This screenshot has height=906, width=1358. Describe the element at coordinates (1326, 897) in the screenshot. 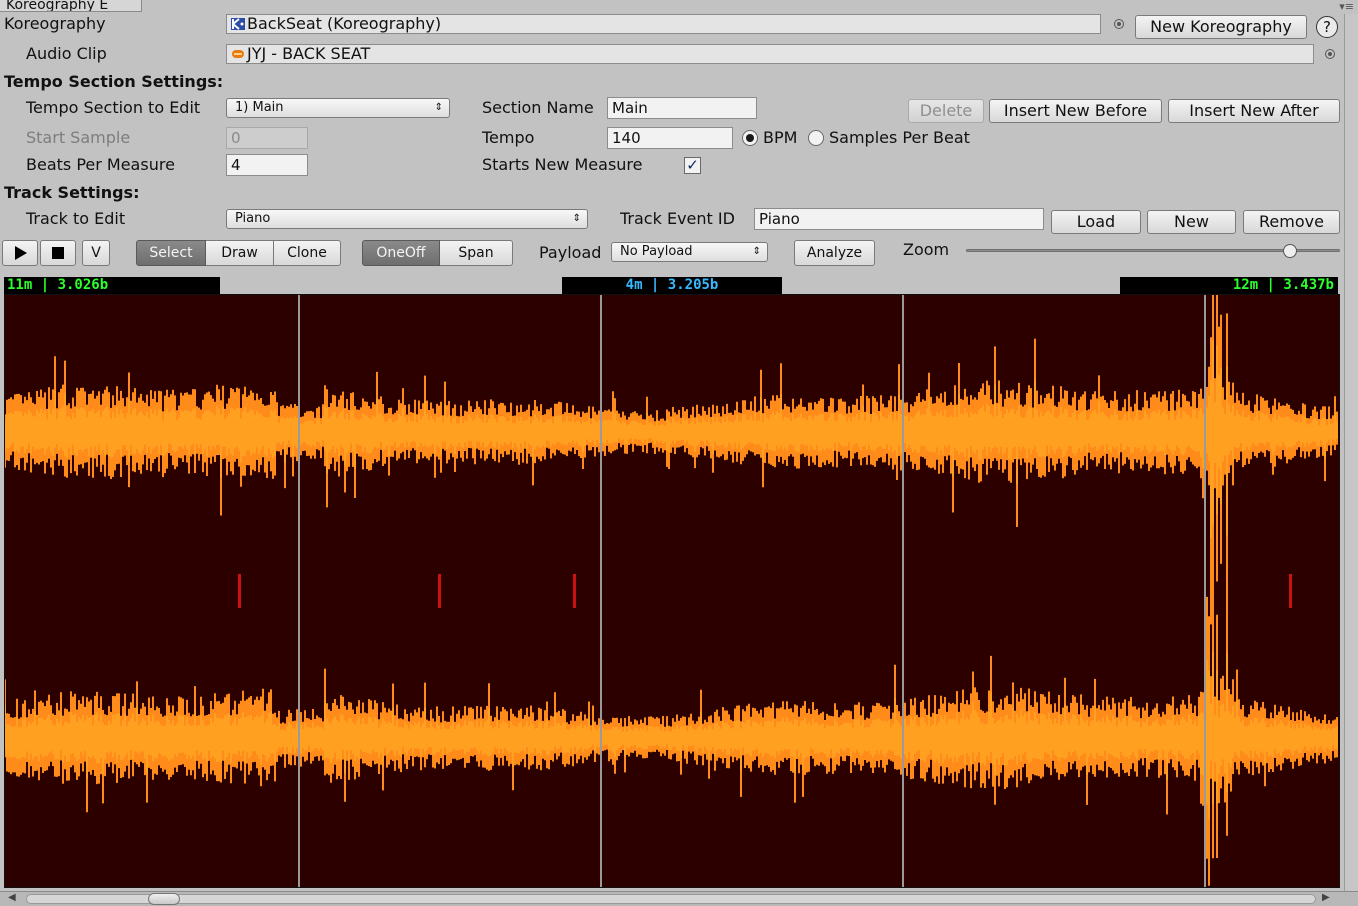

I see `scroll-right-icon: ▶` at that location.